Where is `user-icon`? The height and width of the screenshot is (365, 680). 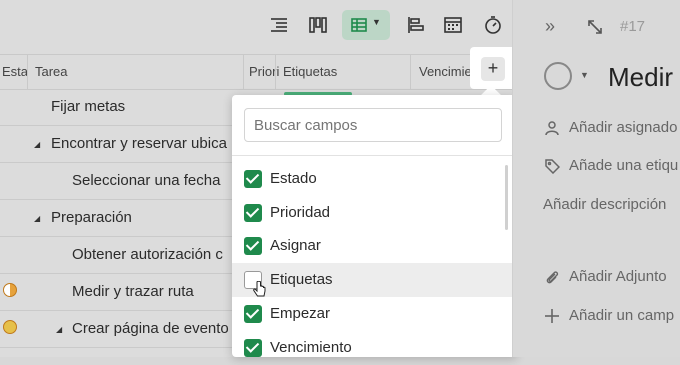
user-icon is located at coordinates (552, 128).